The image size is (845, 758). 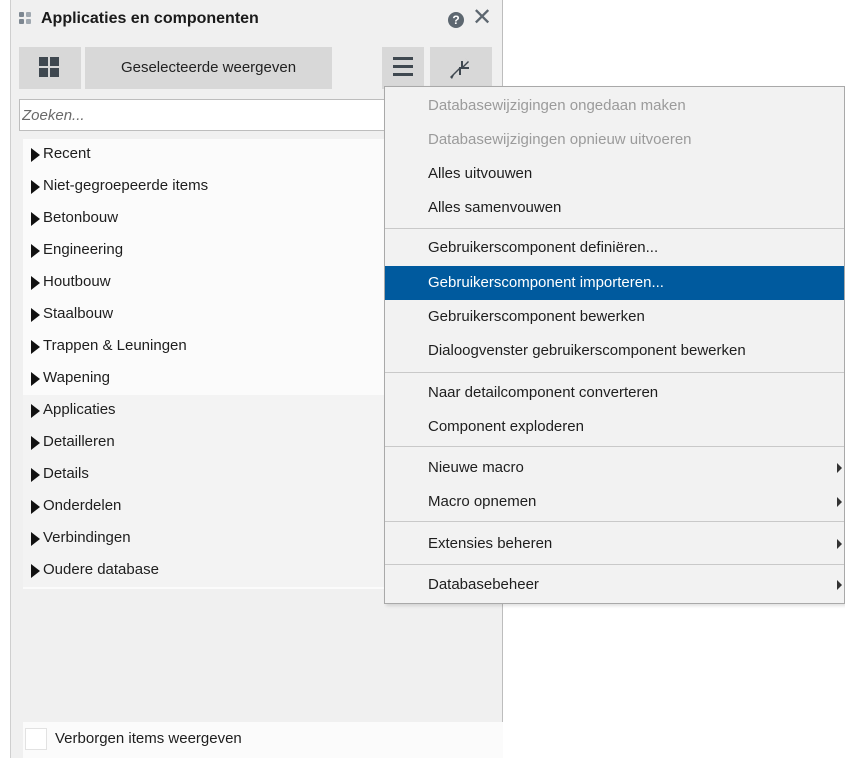 What do you see at coordinates (614, 140) in the screenshot?
I see `menu-item-redo-db-changes: Databasewijzigingen opnieuw uitvoeren` at bounding box center [614, 140].